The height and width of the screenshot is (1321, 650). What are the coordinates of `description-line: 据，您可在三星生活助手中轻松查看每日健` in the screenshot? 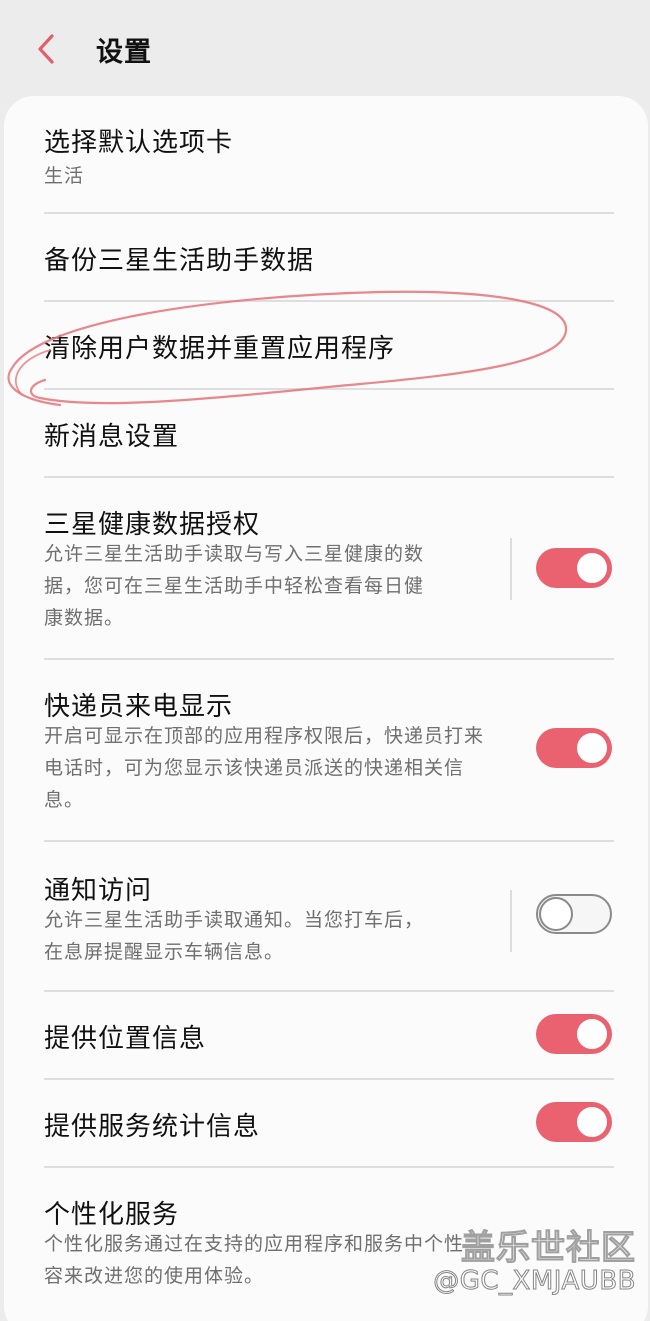 It's located at (234, 586).